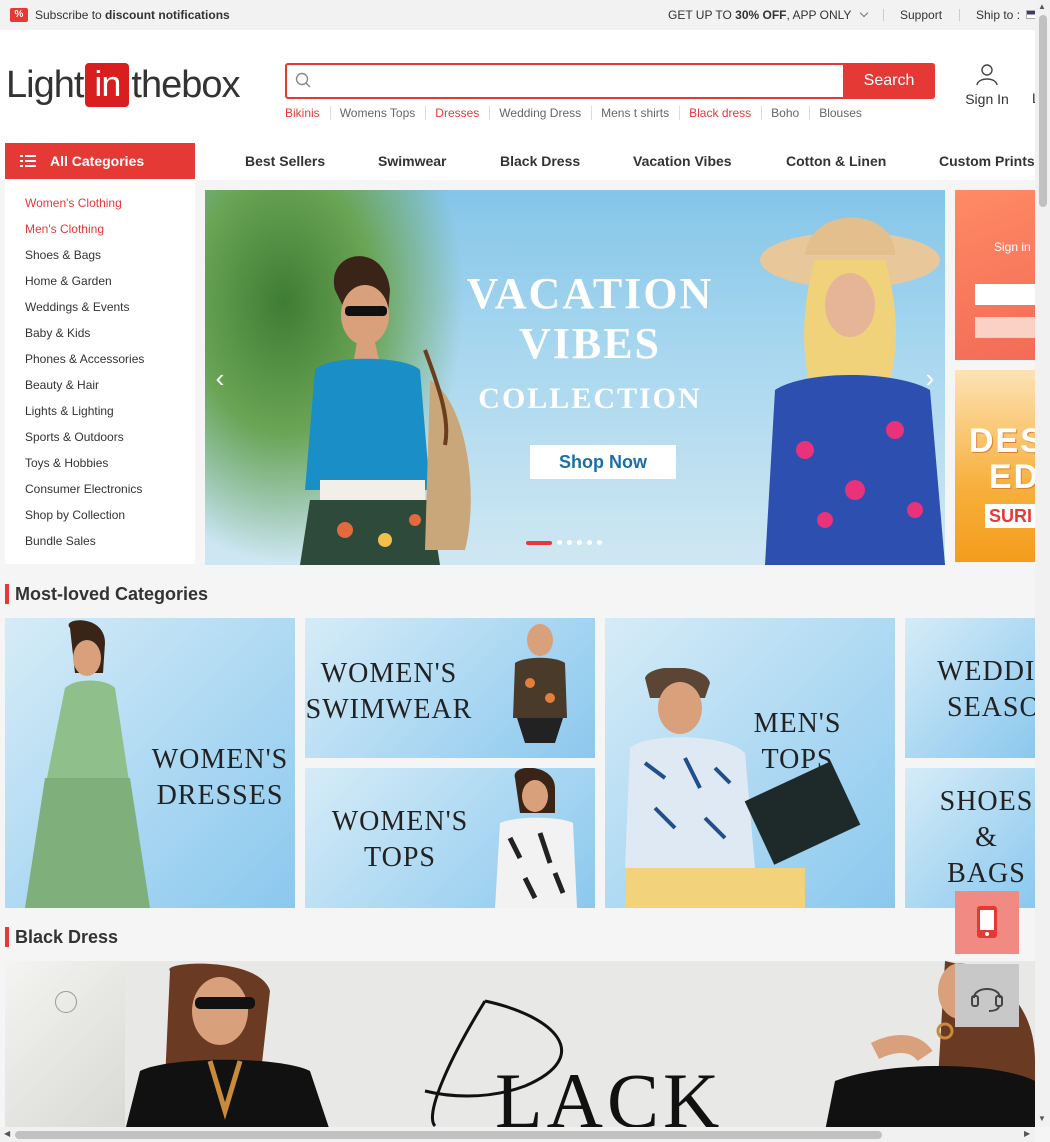 The width and height of the screenshot is (1050, 1142). I want to click on chevron-down-icon, so click(863, 13).